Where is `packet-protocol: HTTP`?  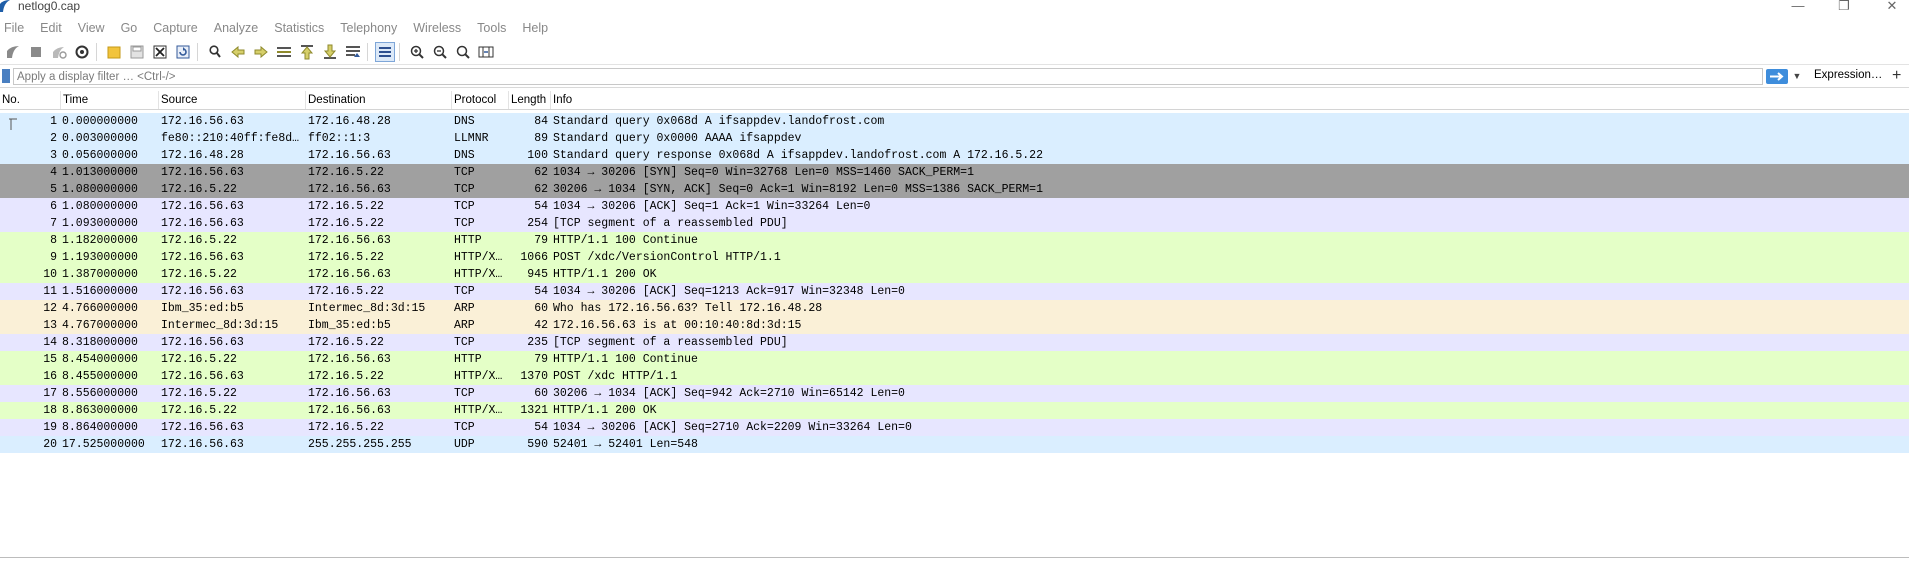 packet-protocol: HTTP is located at coordinates (468, 240).